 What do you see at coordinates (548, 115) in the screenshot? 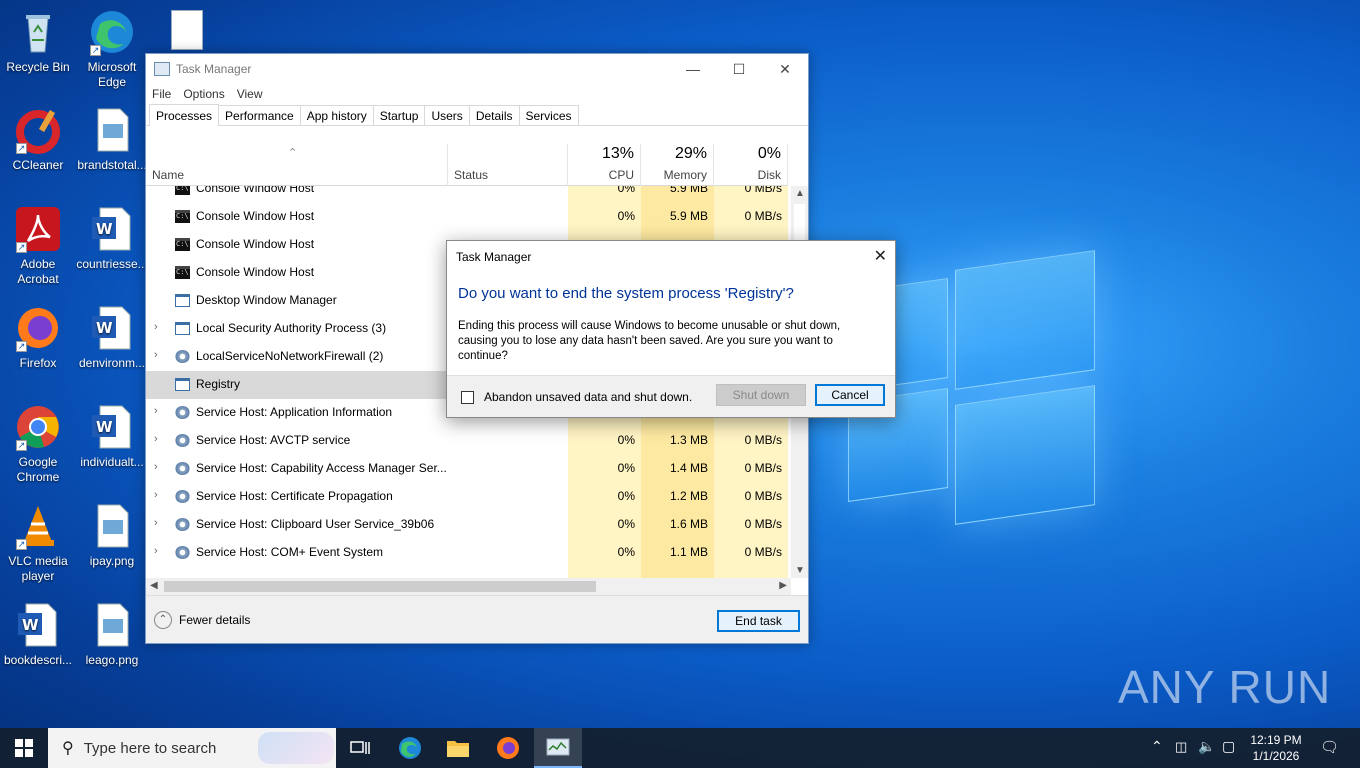
I see `tab-services: Services` at bounding box center [548, 115].